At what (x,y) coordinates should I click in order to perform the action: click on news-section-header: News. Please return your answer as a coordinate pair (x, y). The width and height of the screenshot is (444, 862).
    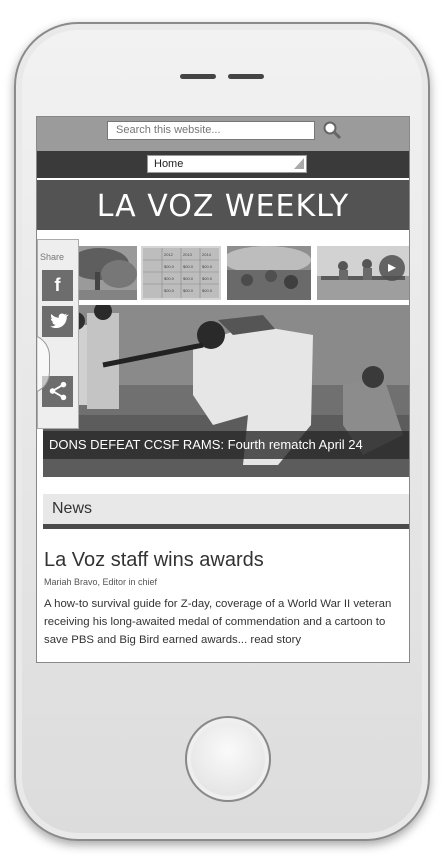
    Looking at the image, I should click on (226, 511).